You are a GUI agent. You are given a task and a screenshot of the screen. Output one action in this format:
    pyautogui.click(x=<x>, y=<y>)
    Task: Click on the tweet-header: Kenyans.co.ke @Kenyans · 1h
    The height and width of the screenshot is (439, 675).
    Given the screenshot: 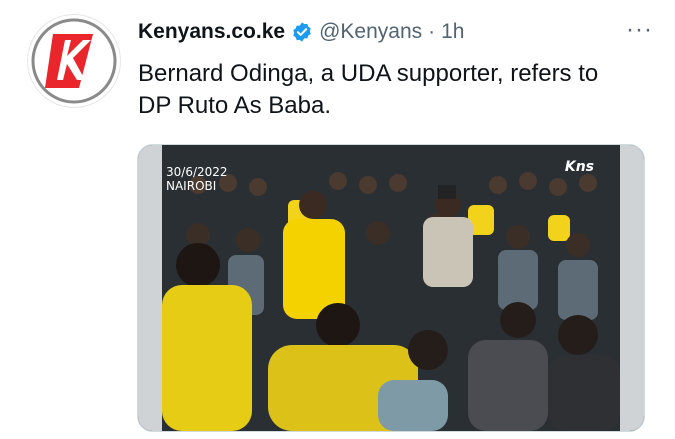 What is the action you would take?
    pyautogui.click(x=396, y=32)
    